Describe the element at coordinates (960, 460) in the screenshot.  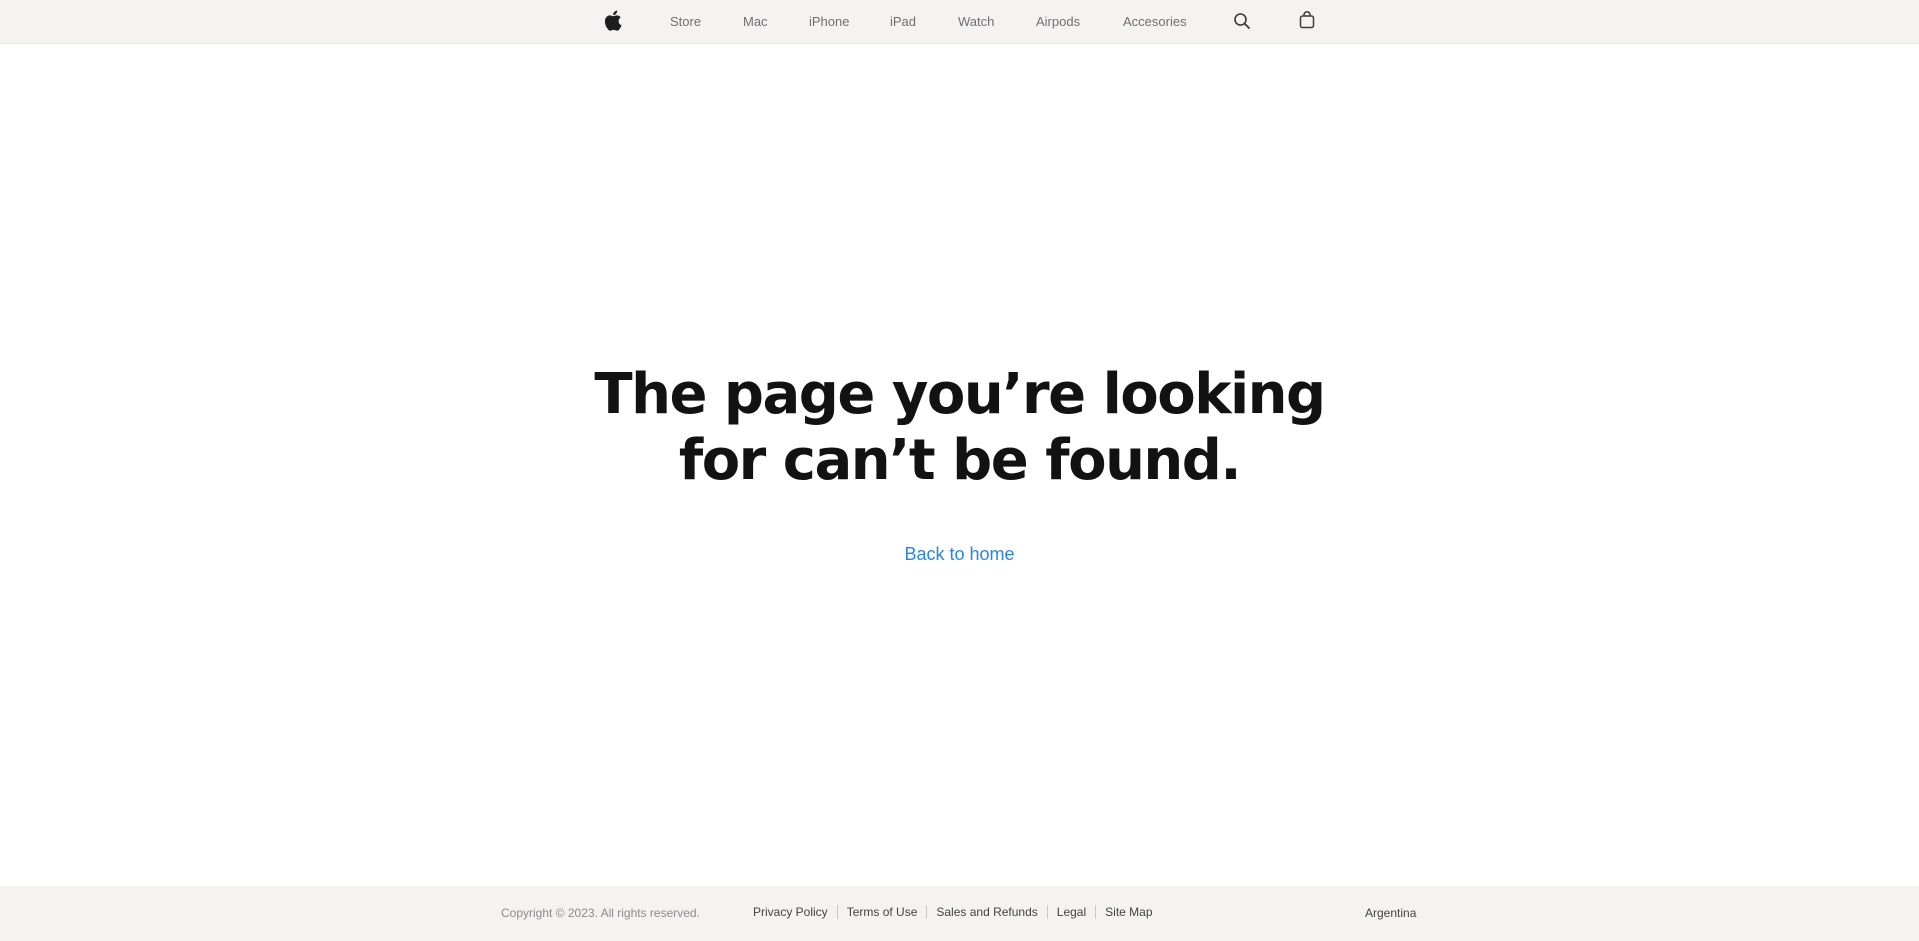
I see `page-title-line-2: for can’t be found.` at that location.